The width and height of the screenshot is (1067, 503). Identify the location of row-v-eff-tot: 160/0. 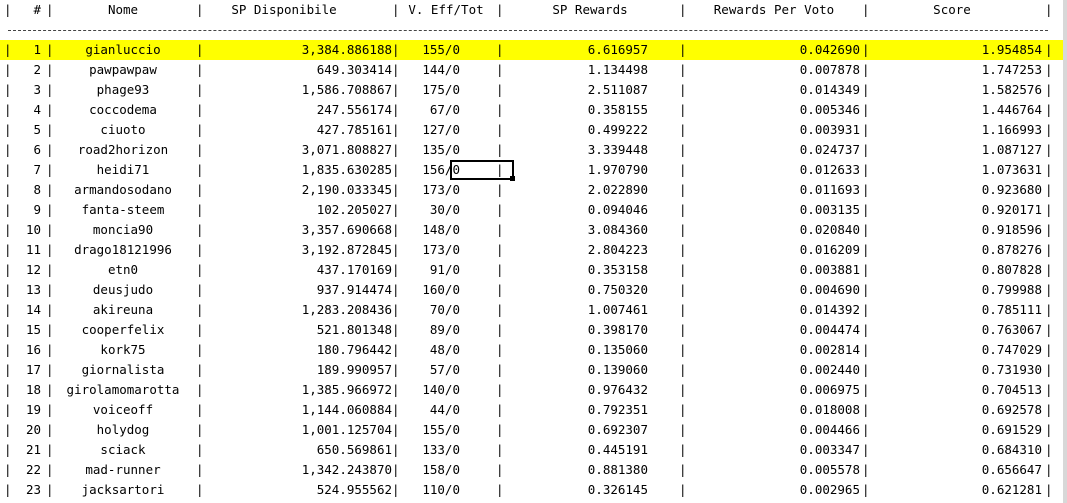
(432, 290).